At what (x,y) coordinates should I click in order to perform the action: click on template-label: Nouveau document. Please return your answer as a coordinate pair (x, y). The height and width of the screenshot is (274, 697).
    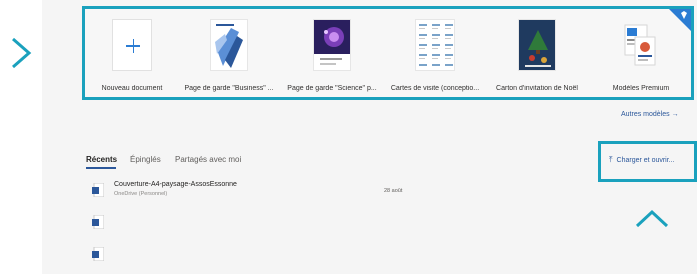
    Looking at the image, I should click on (132, 88).